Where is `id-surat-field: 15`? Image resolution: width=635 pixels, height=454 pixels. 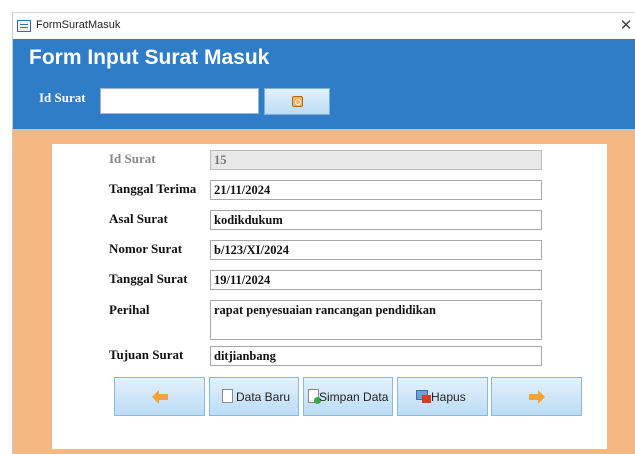
id-surat-field: 15 is located at coordinates (376, 160).